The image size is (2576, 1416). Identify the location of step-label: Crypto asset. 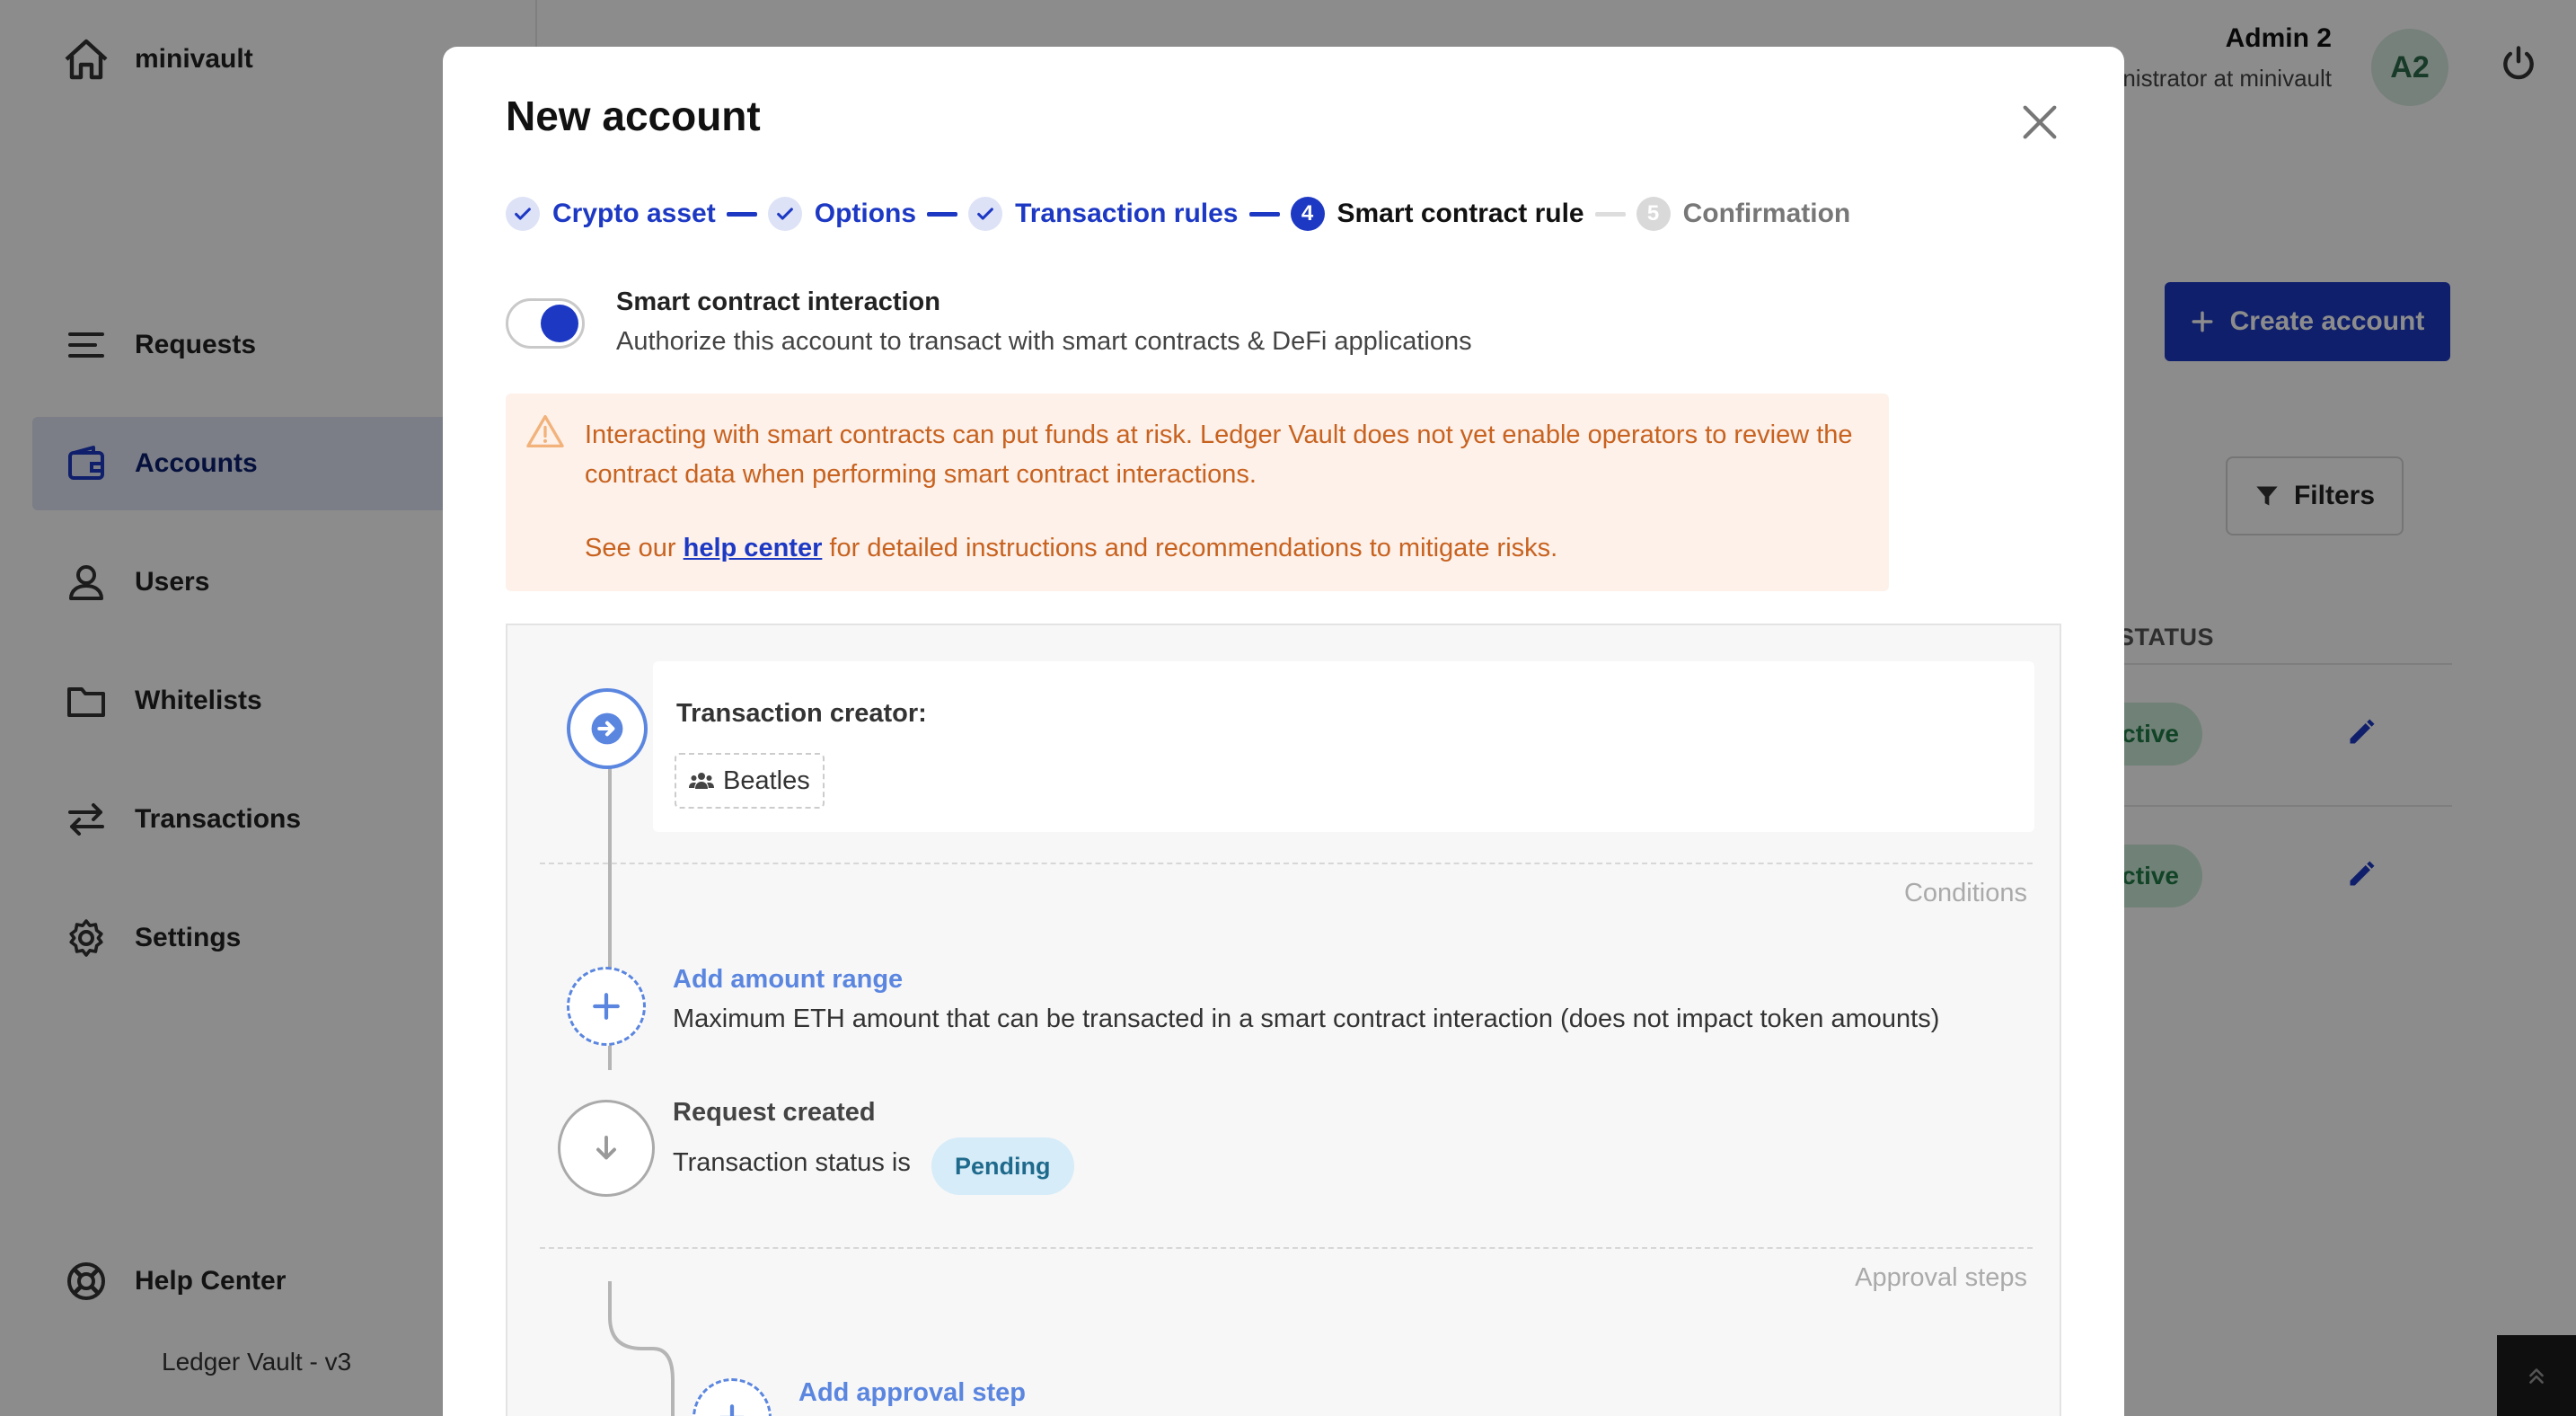
(634, 214).